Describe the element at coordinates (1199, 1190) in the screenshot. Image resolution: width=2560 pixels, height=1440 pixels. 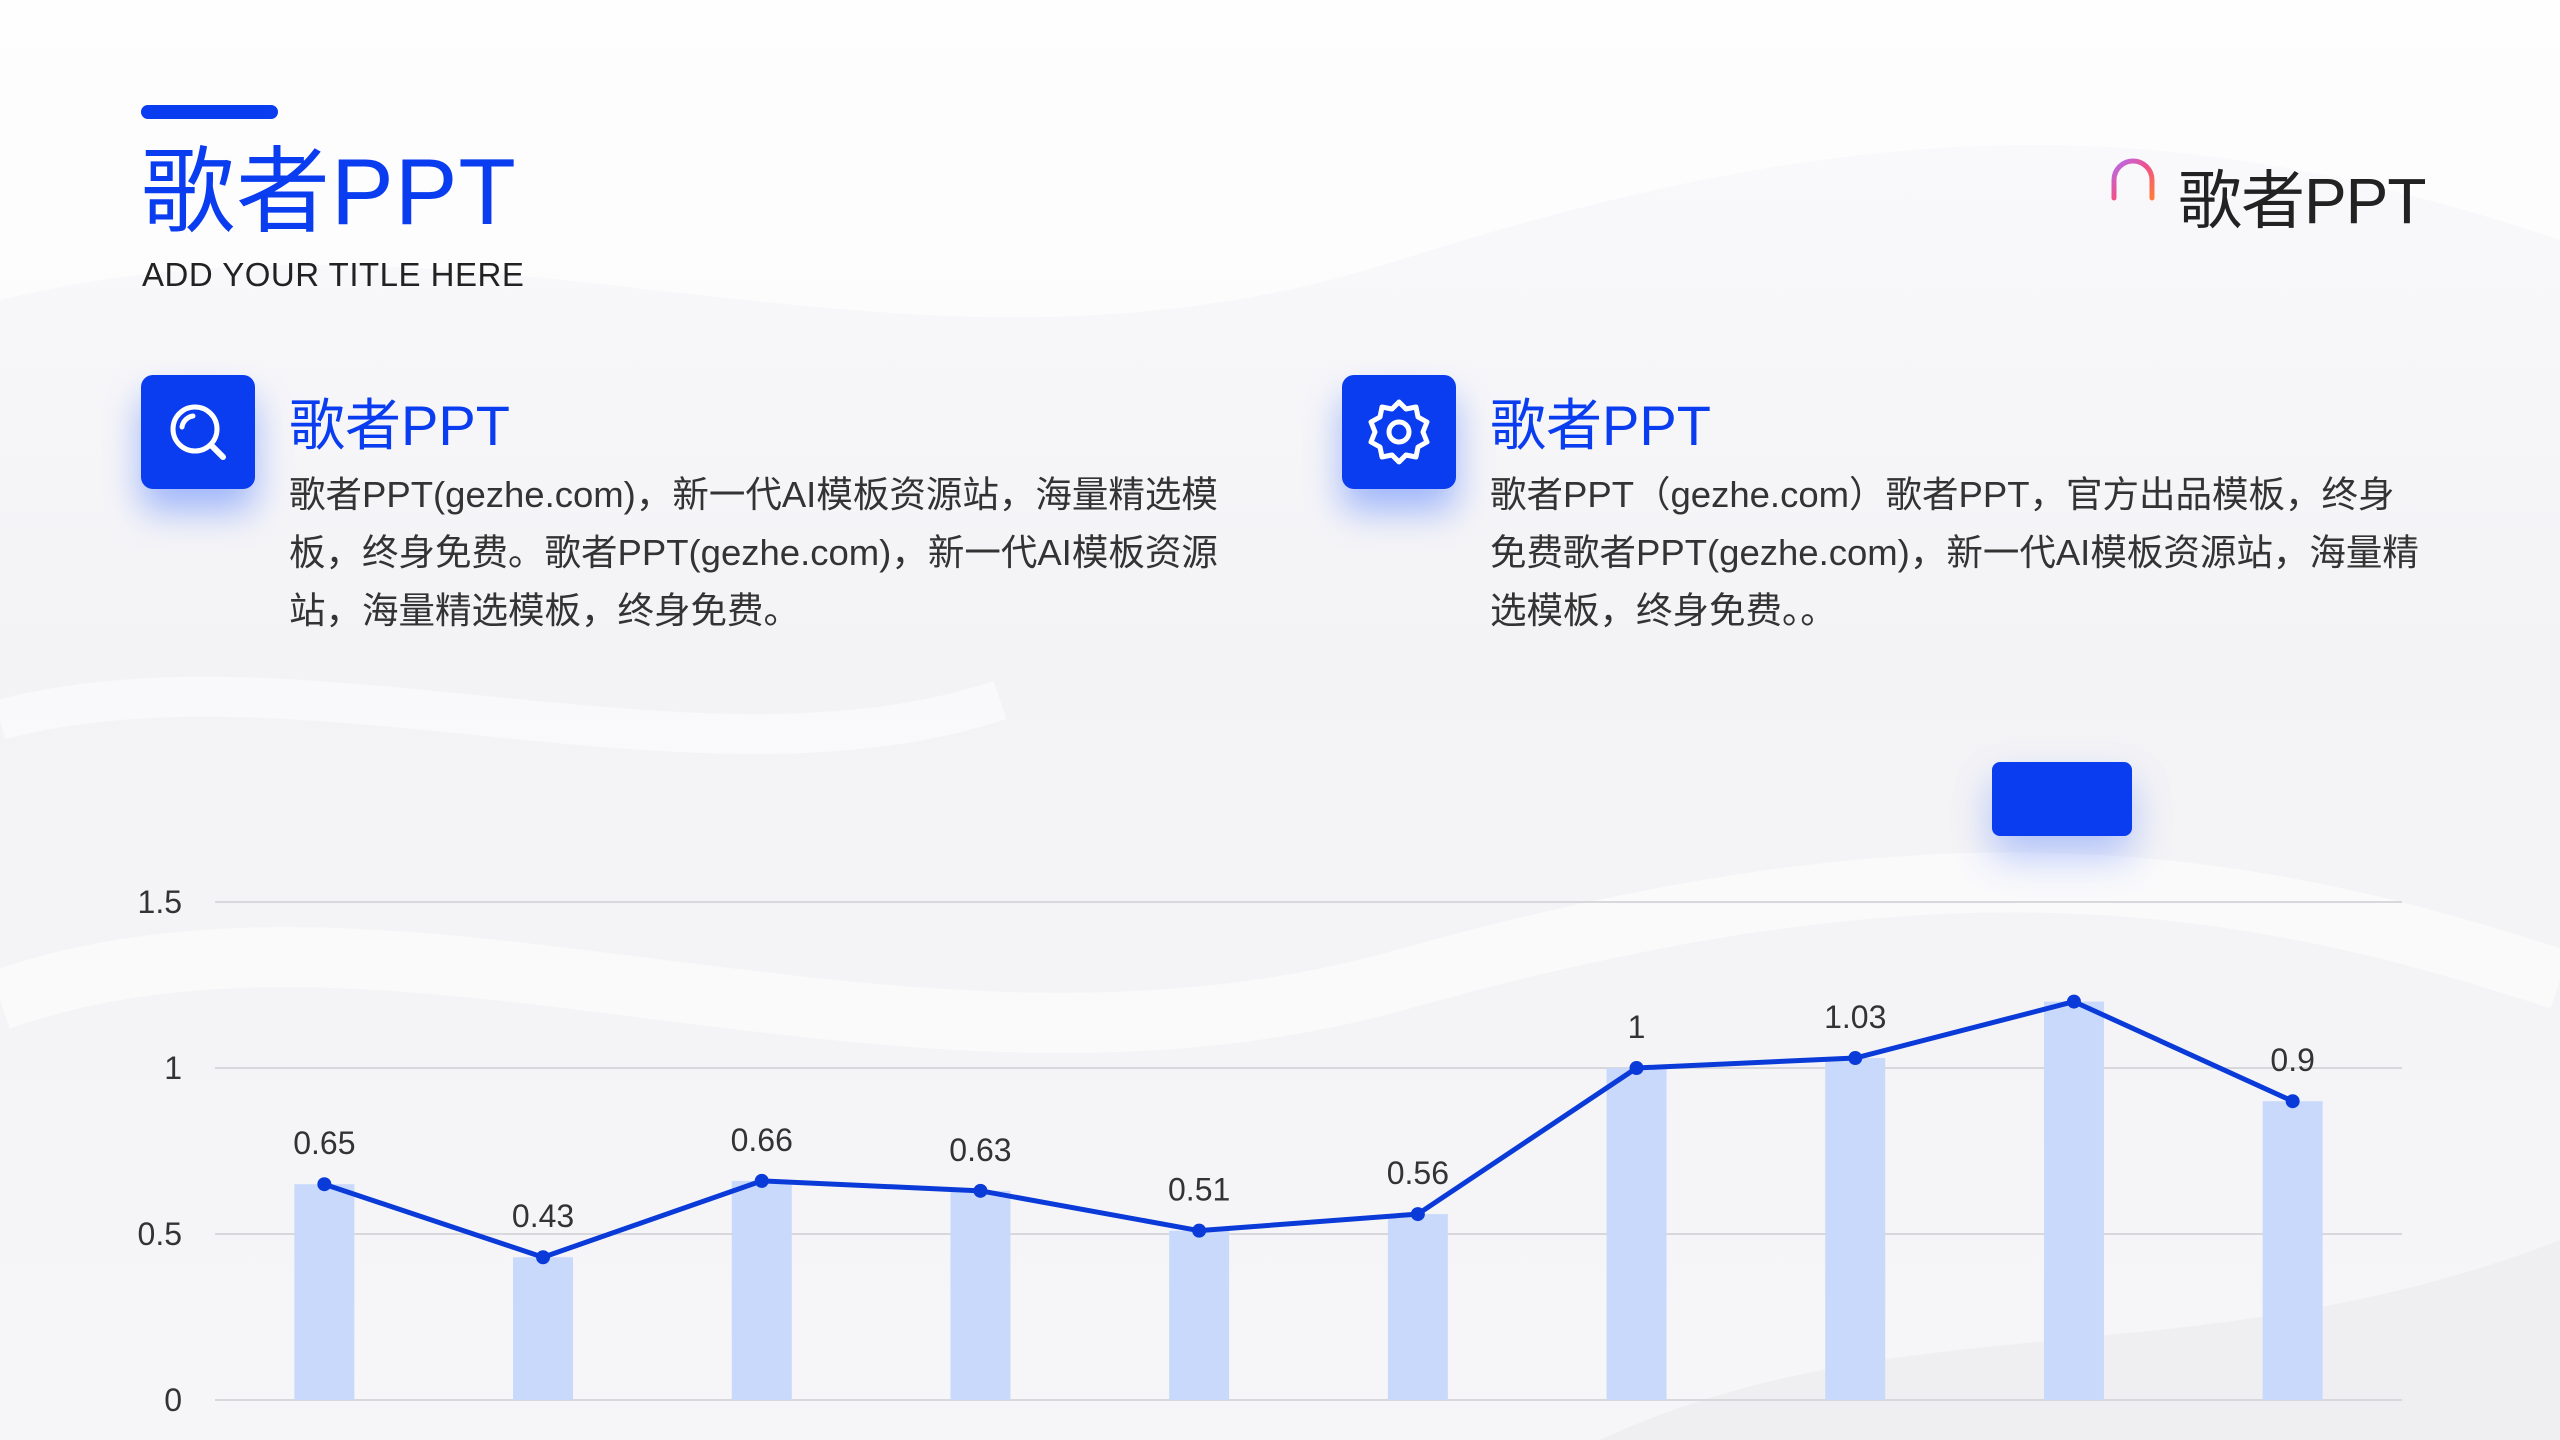
I see `data-label: 0.51` at that location.